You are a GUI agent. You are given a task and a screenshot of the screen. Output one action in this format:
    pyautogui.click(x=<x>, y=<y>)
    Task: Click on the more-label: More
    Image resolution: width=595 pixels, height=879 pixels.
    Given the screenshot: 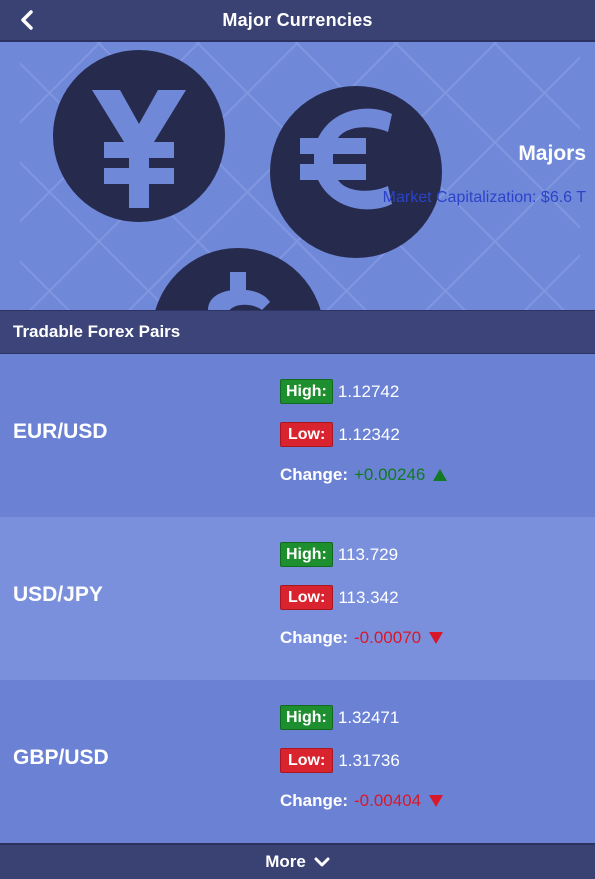 What is the action you would take?
    pyautogui.click(x=285, y=861)
    